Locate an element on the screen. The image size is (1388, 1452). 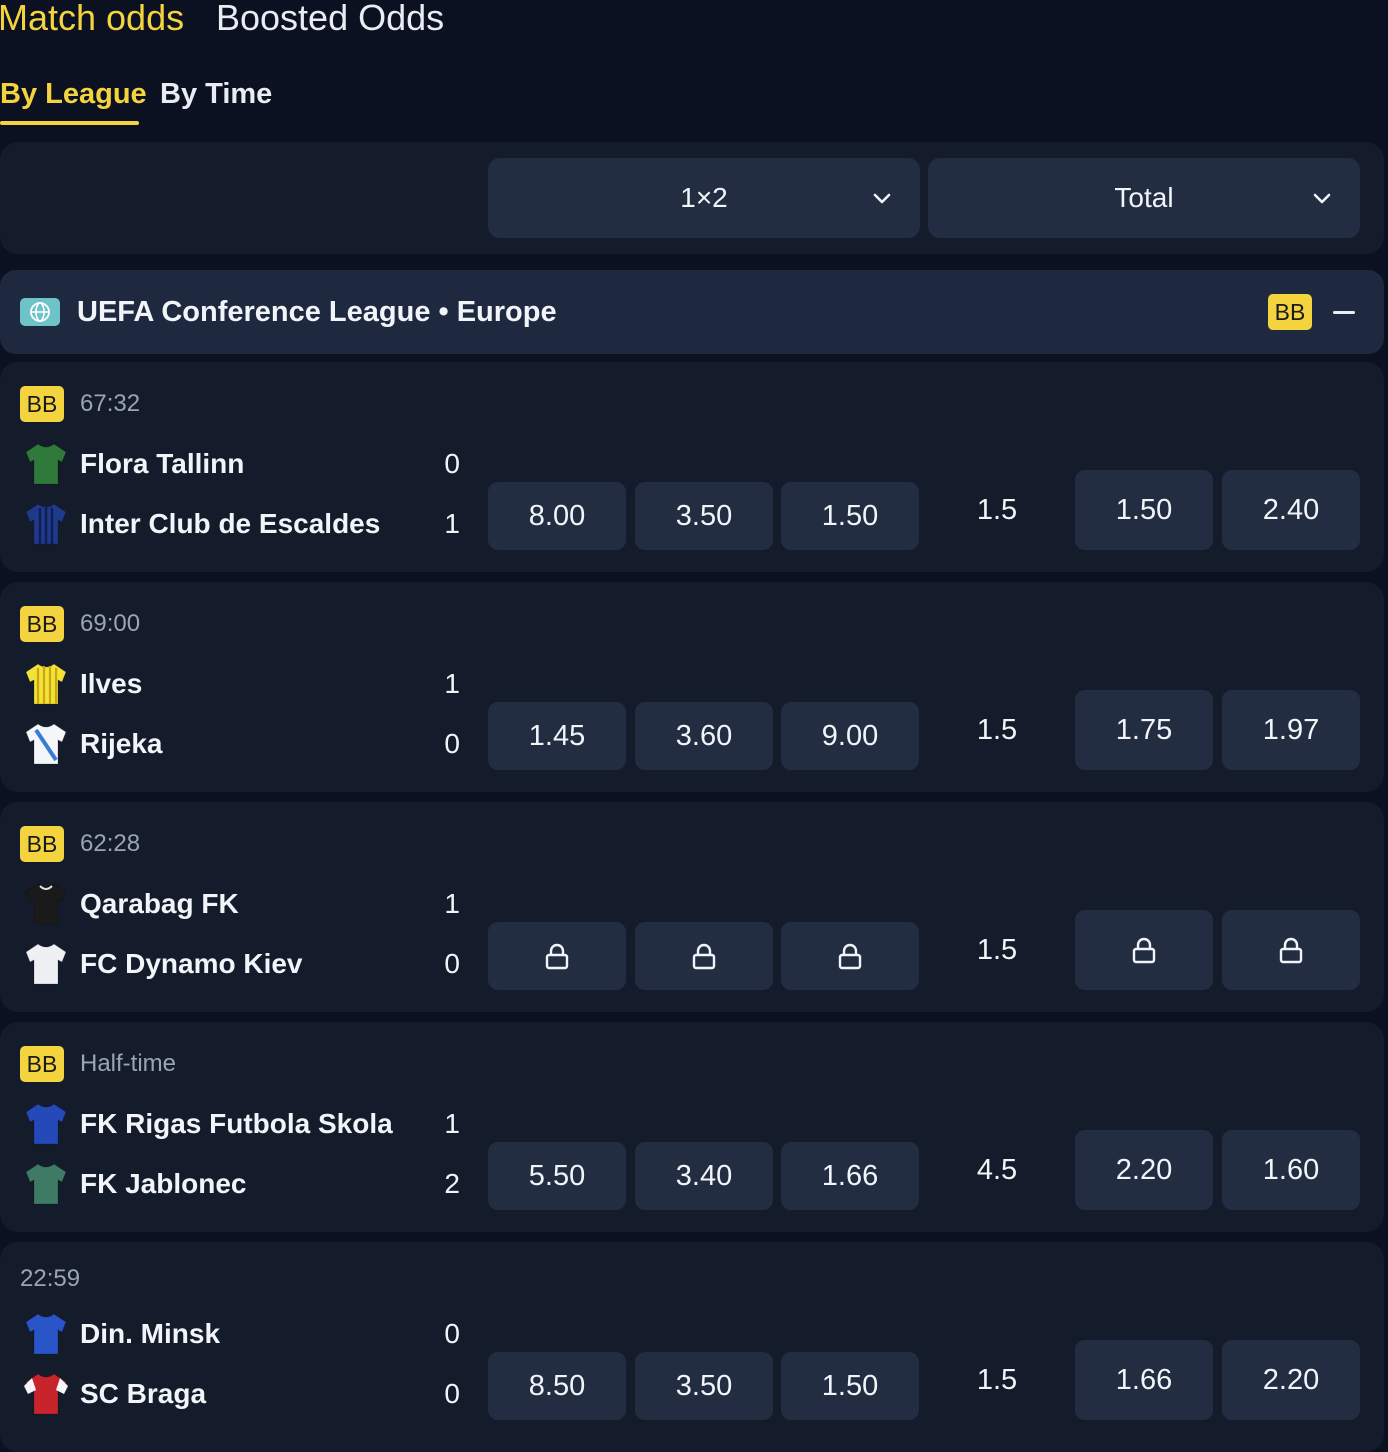
odds-button-over is located at coordinates (1144, 950).